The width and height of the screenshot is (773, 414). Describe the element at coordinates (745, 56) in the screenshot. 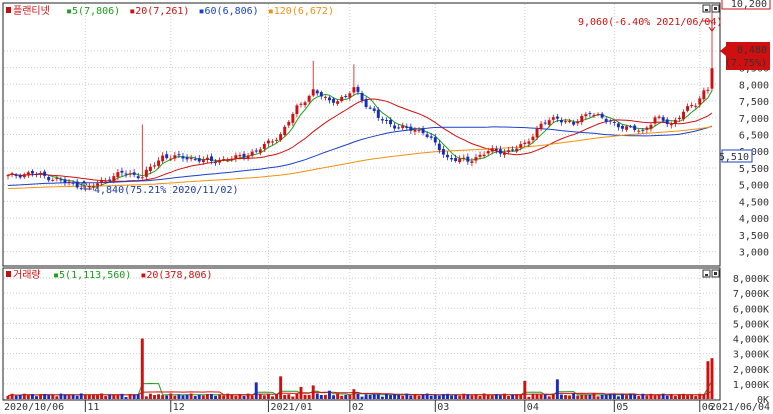

I see `current-price-marker: 8,480 (7.75%)` at that location.